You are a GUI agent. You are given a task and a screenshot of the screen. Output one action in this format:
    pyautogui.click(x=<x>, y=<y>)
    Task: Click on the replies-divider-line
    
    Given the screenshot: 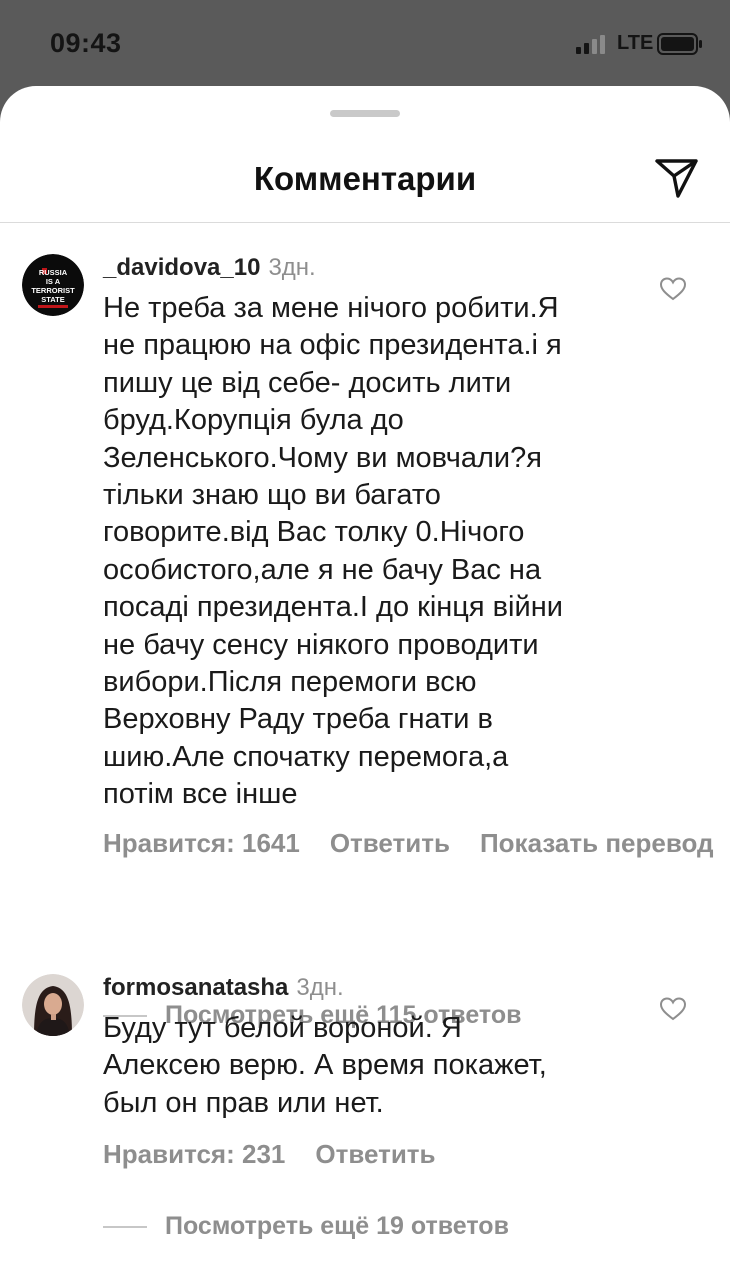 What is the action you would take?
    pyautogui.click(x=125, y=1227)
    